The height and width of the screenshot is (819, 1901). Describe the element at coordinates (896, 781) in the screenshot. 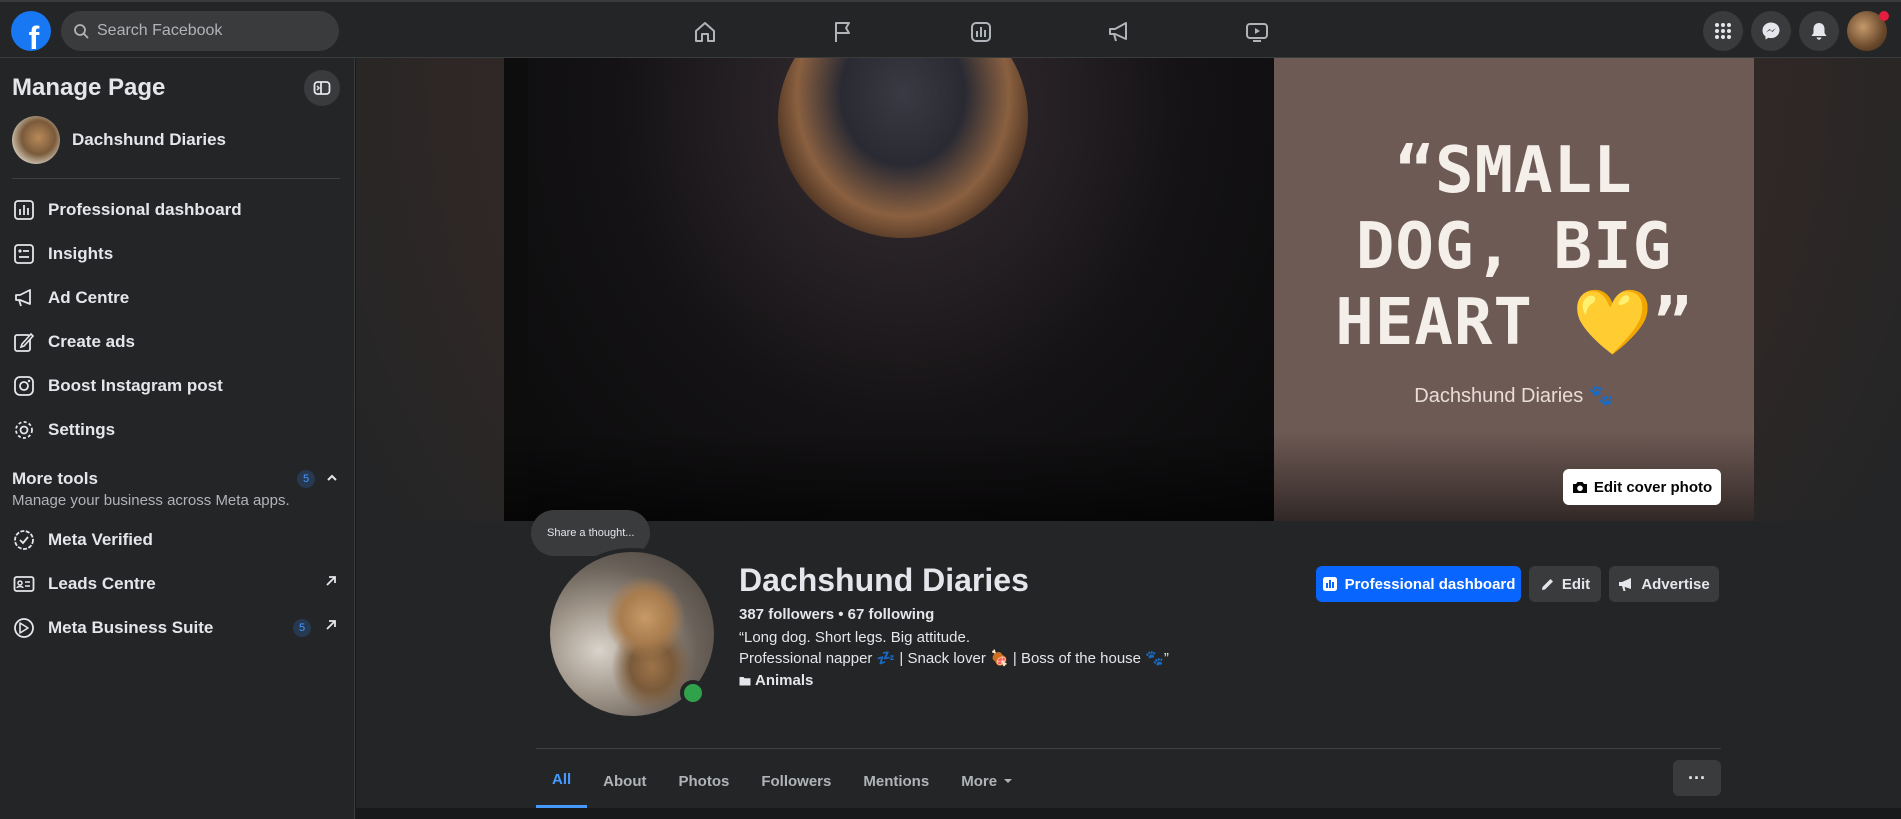

I see `tab-mentions: Mentions` at that location.